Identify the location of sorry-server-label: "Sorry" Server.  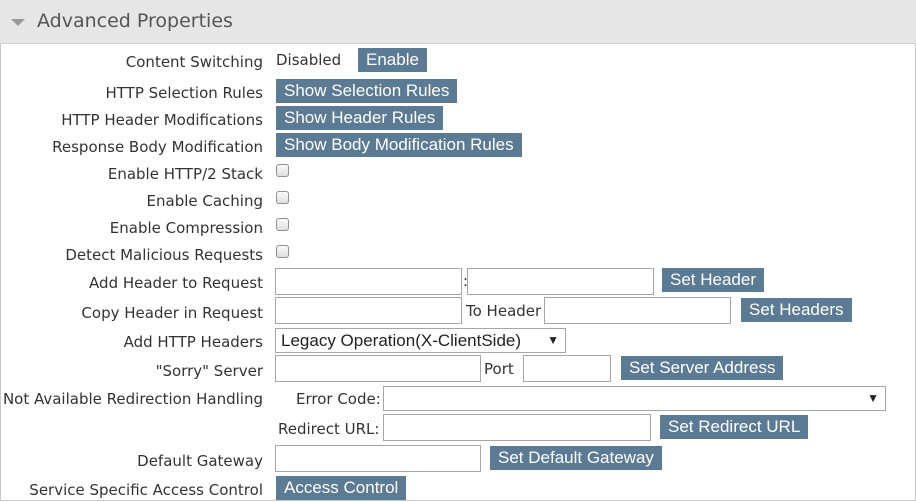
(209, 371).